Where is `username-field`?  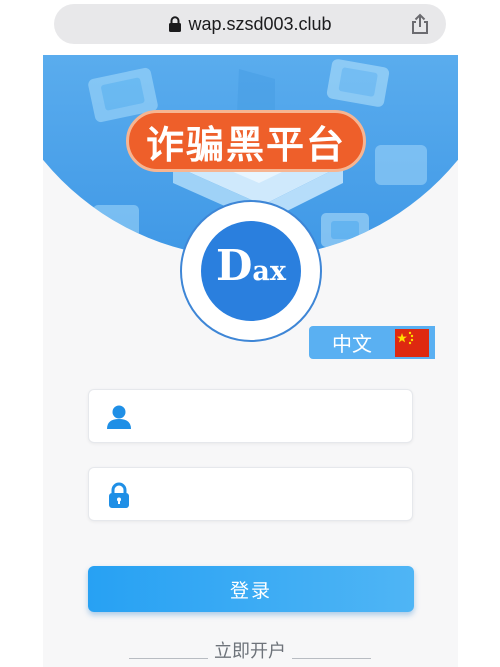
username-field is located at coordinates (250, 416).